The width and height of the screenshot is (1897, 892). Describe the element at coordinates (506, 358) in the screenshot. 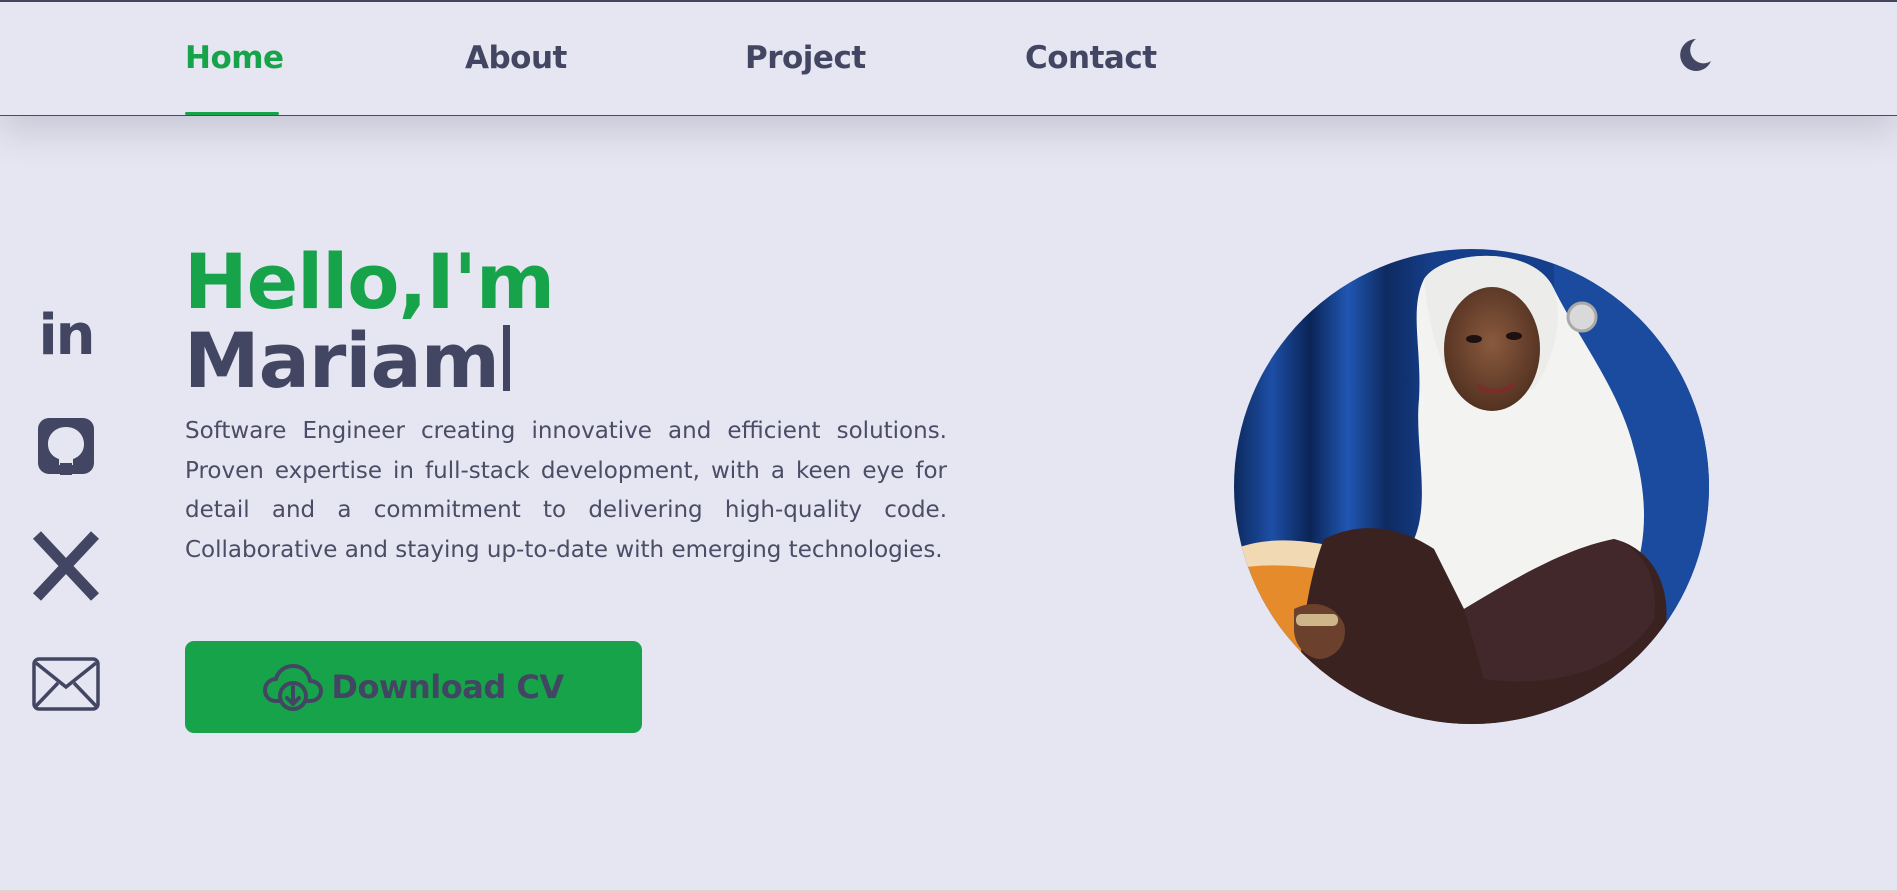

I see `typing-cursor` at that location.